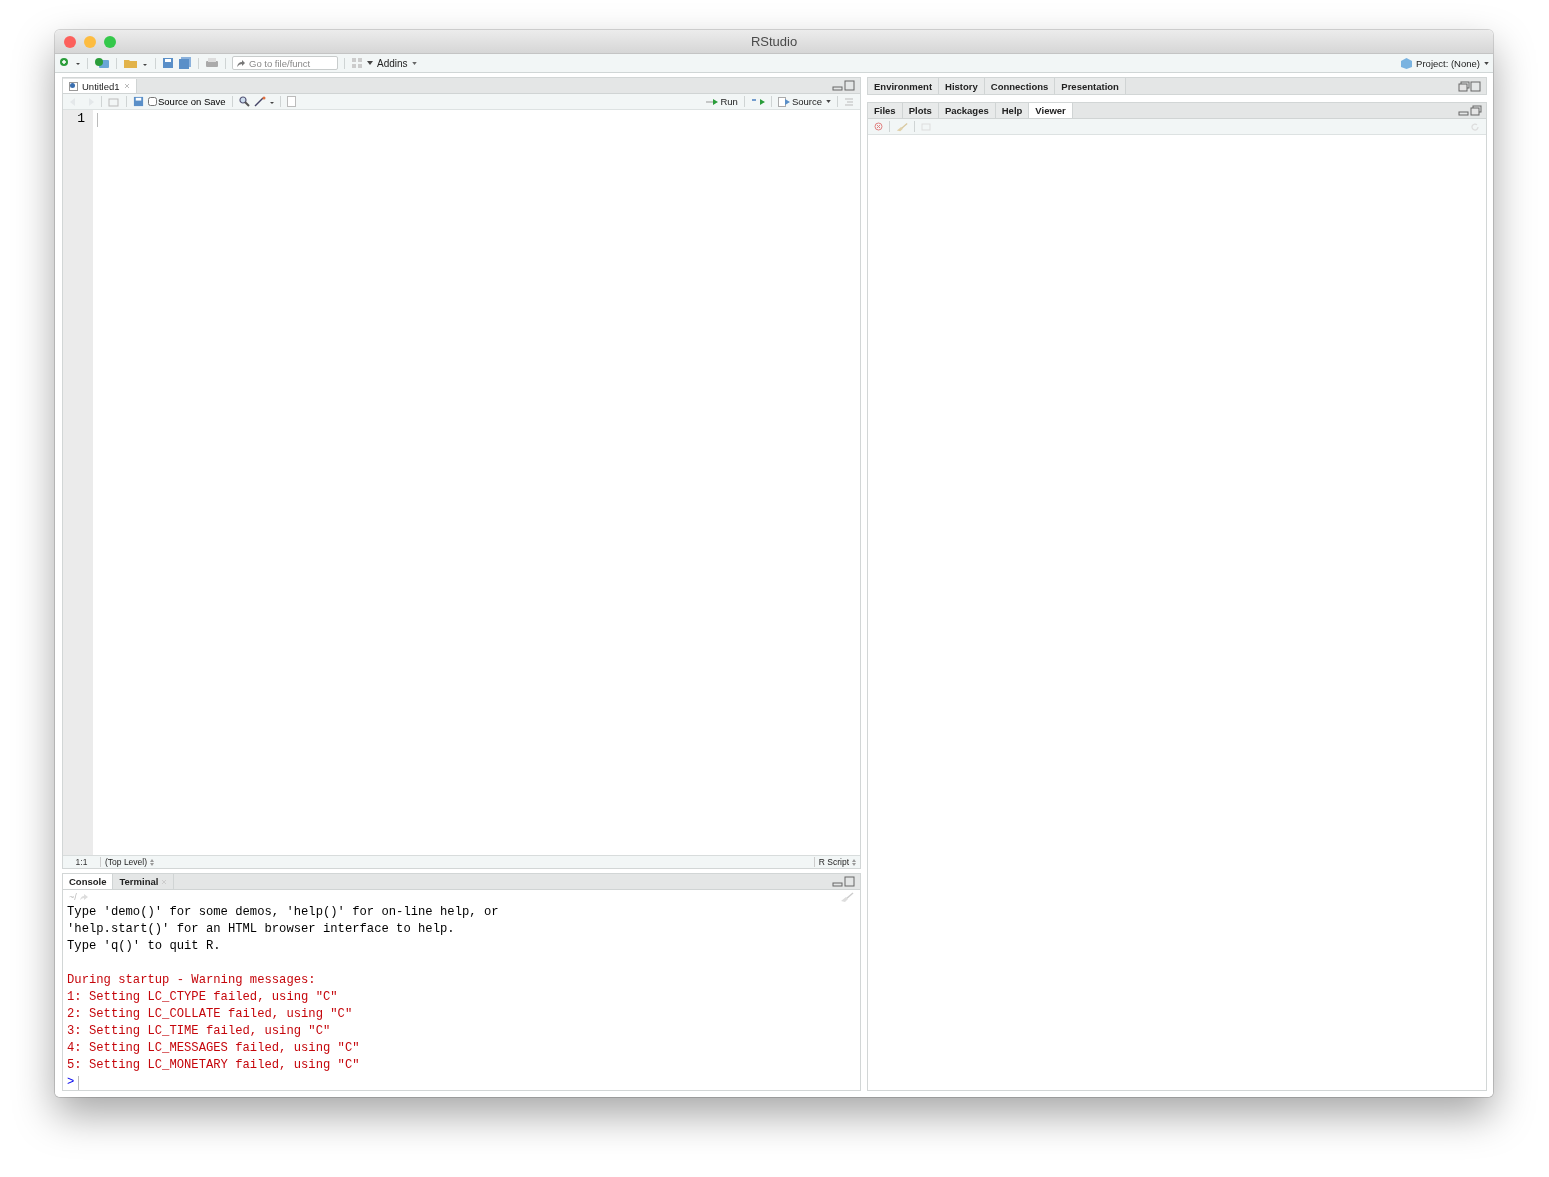  I want to click on search-icon, so click(244, 101).